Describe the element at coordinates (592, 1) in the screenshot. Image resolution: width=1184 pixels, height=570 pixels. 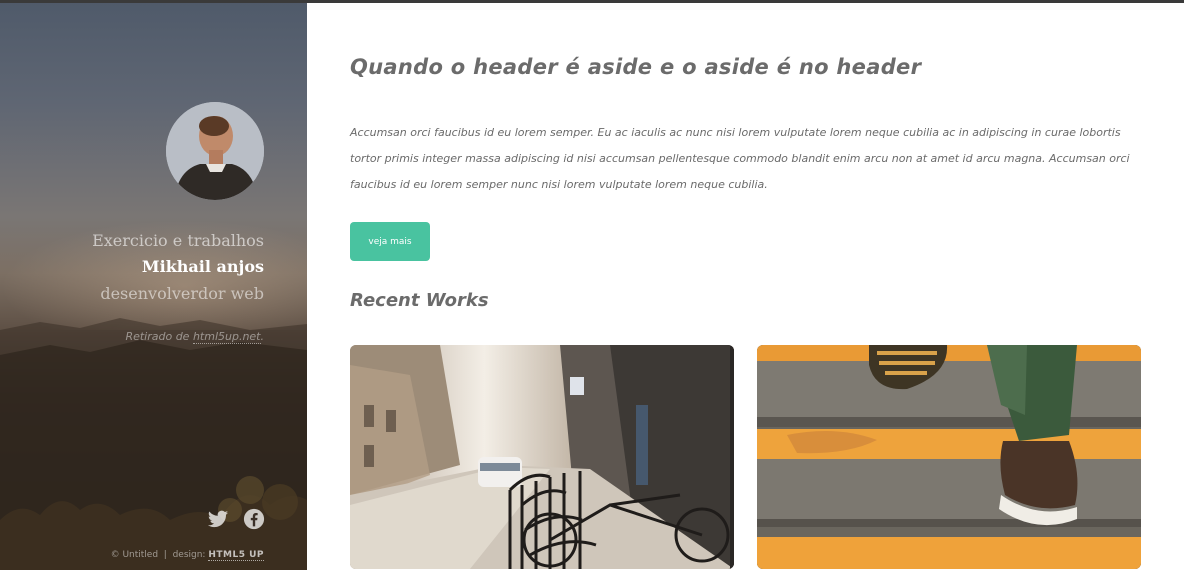
I see `window-top-border` at that location.